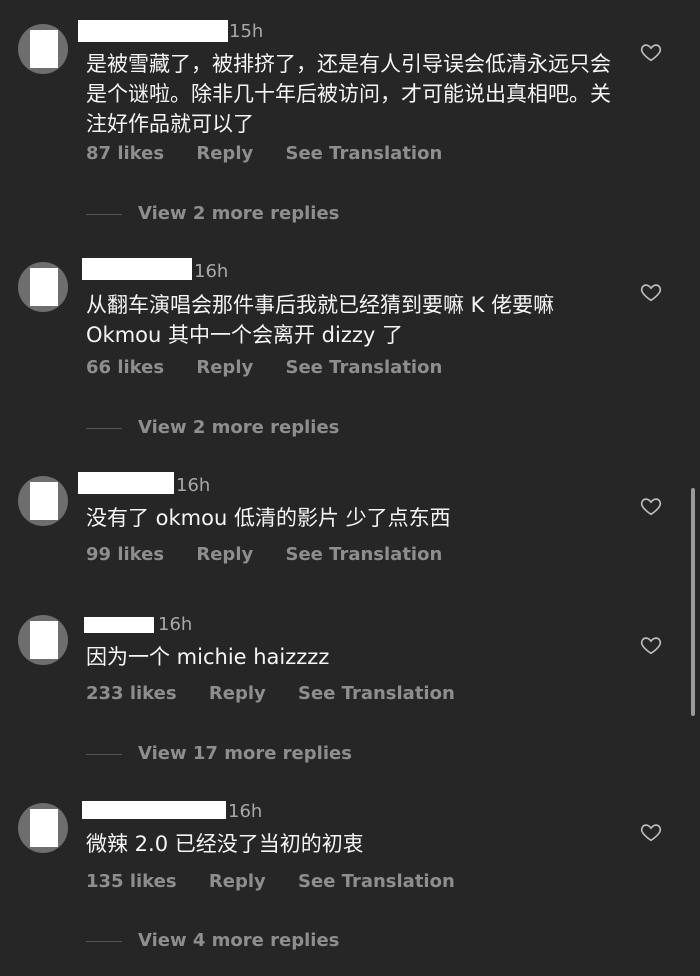  I want to click on comment-actions: 66 likes Reply See Translation, so click(264, 368).